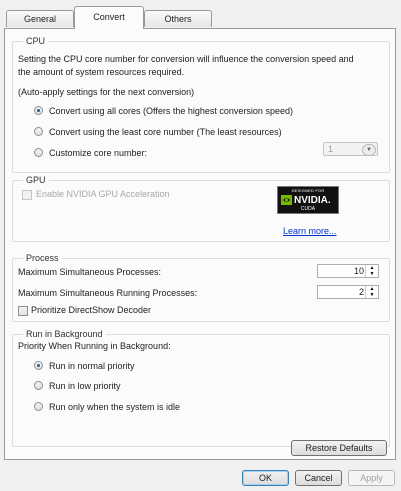 The height and width of the screenshot is (491, 401). I want to click on gpu-group-title: GPU, so click(36, 180).